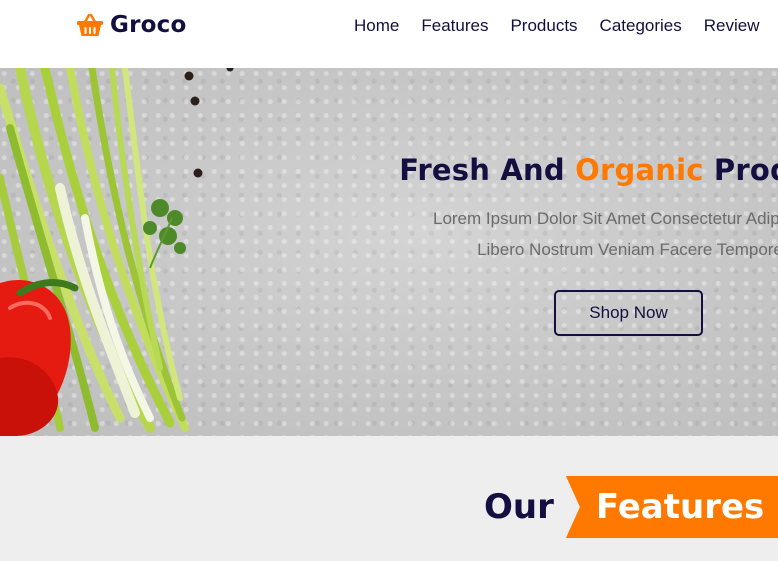 This screenshot has width=778, height=561. I want to click on features-heading-prefix: Our, so click(519, 507).